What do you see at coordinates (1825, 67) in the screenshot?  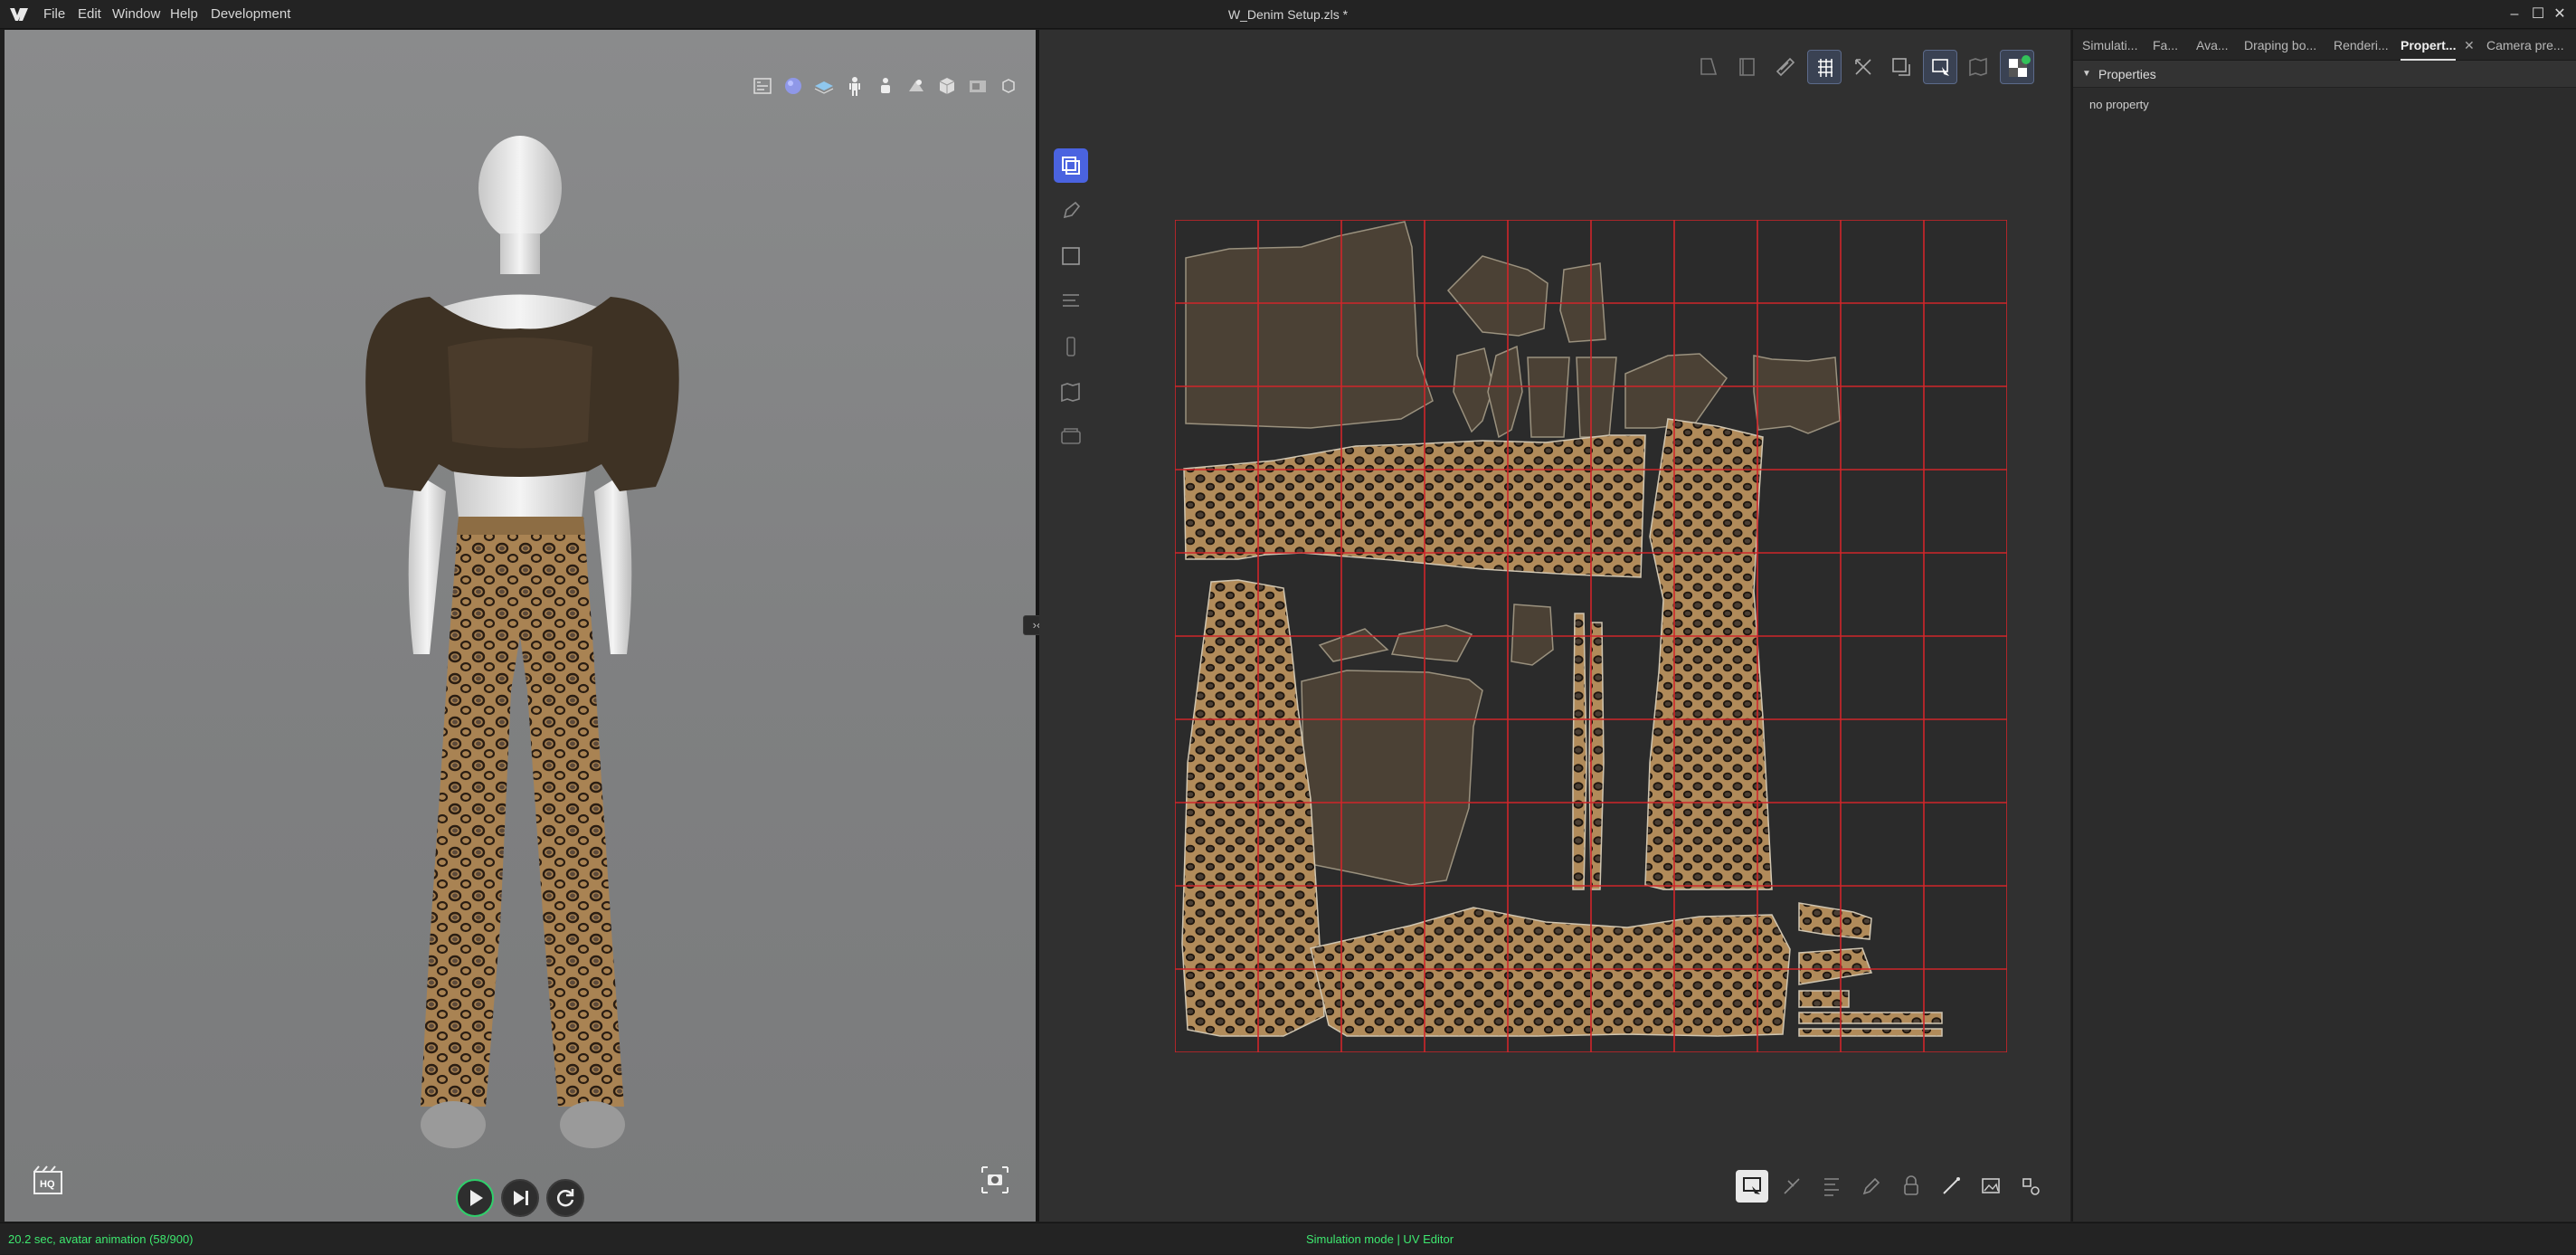 I see `grid-snap-icon` at bounding box center [1825, 67].